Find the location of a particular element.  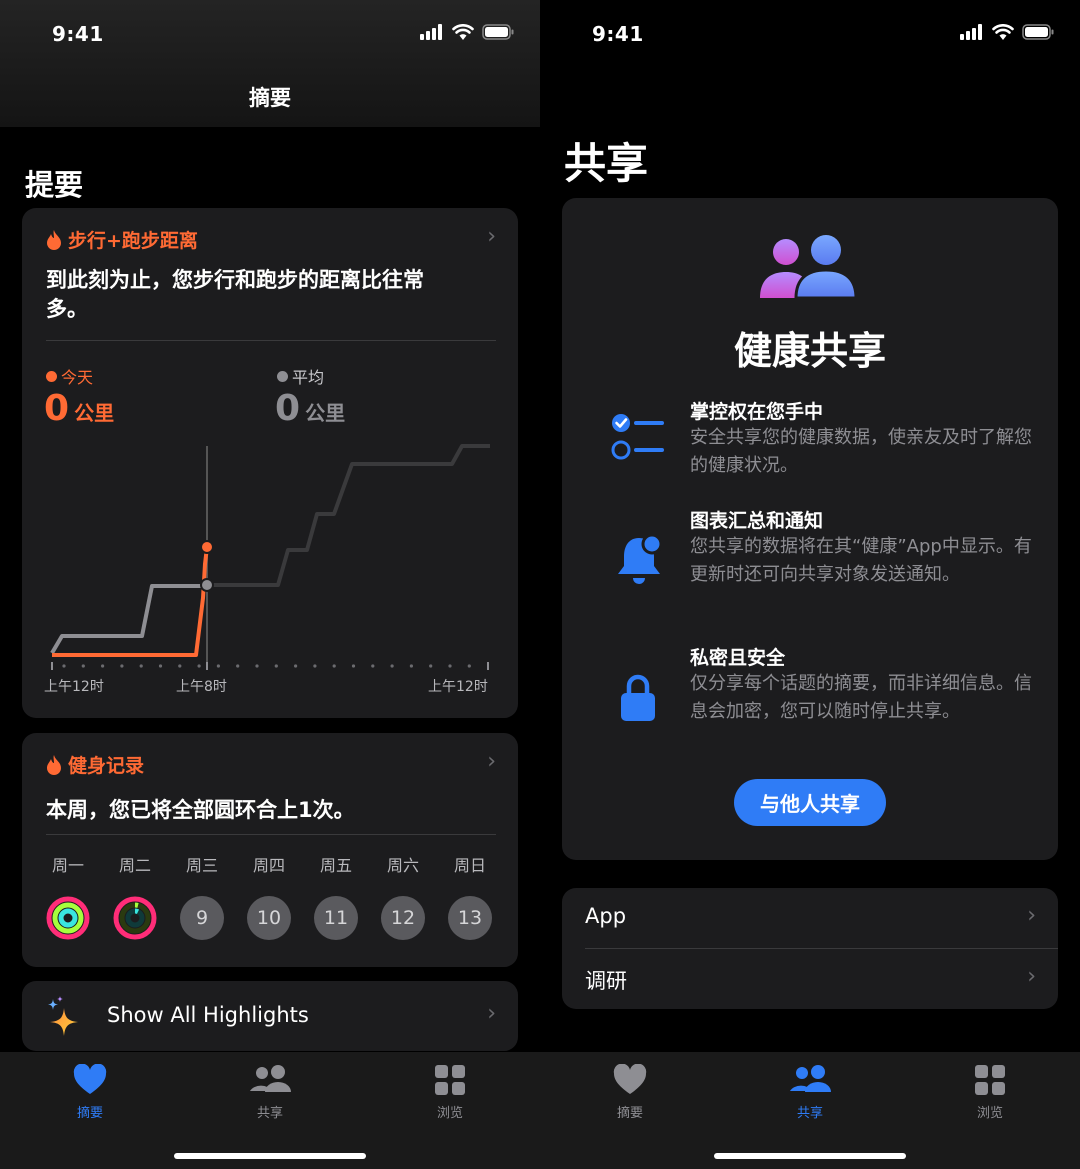

day-label: 周二 is located at coordinates (134, 865).